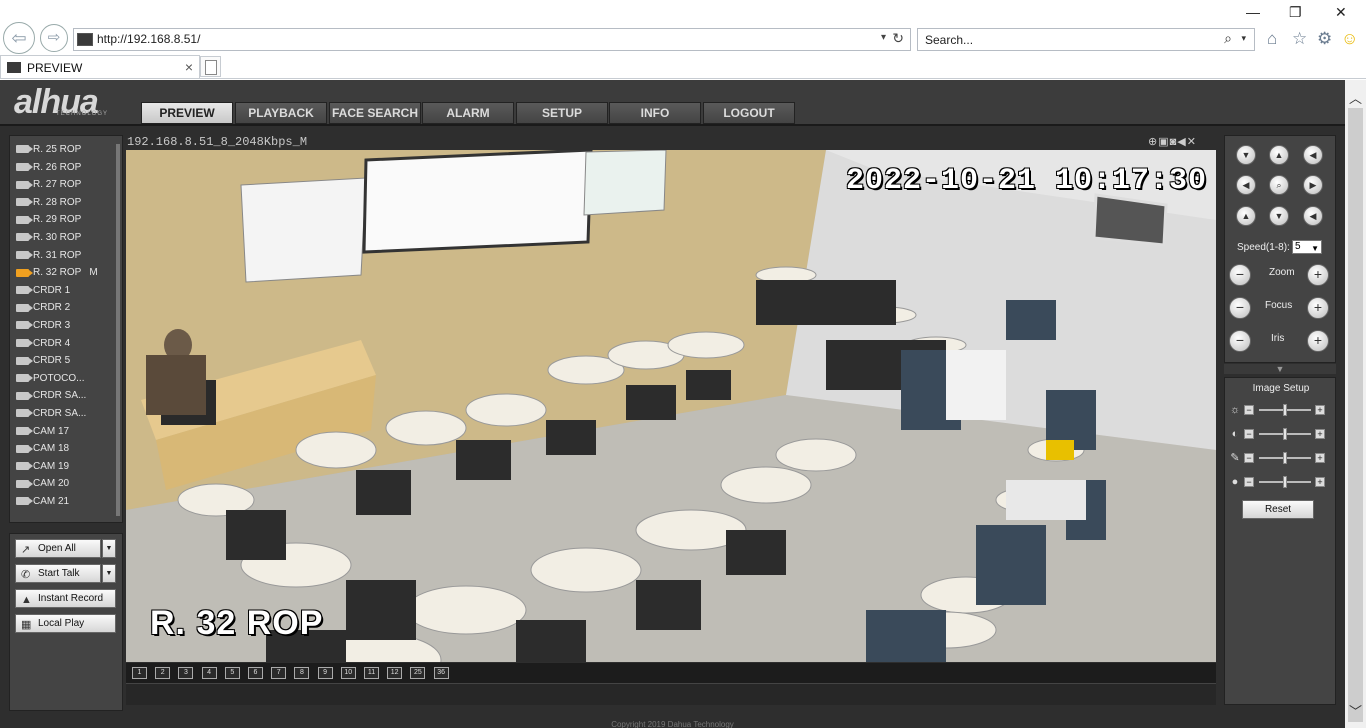 This screenshot has height=728, width=1366. I want to click on layout-button: 36, so click(441, 673).